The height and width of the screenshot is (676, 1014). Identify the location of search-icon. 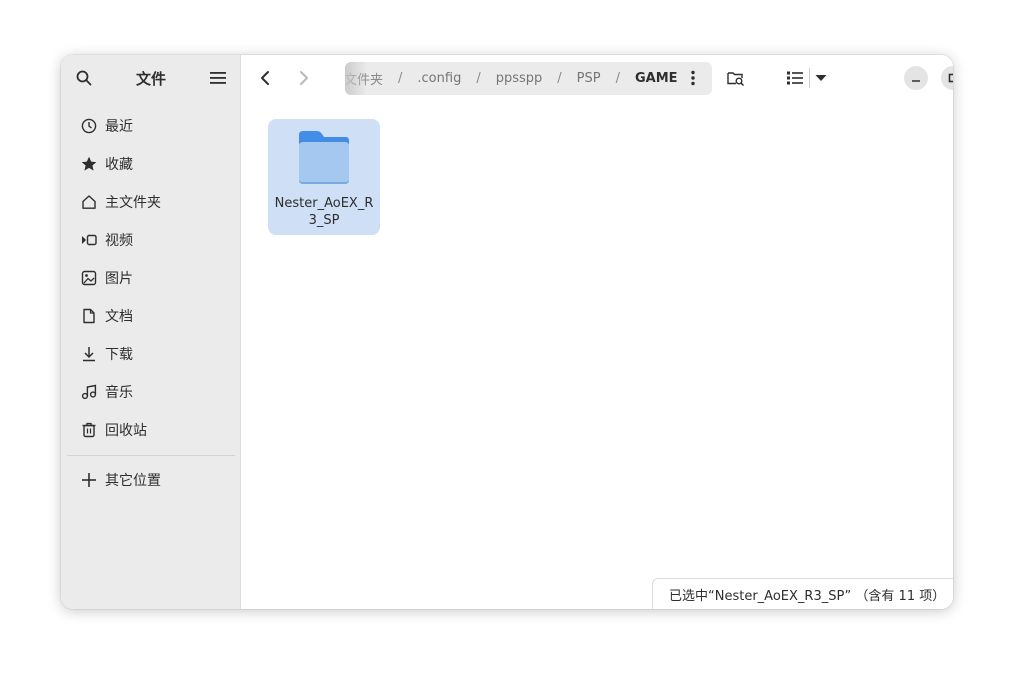
(84, 78).